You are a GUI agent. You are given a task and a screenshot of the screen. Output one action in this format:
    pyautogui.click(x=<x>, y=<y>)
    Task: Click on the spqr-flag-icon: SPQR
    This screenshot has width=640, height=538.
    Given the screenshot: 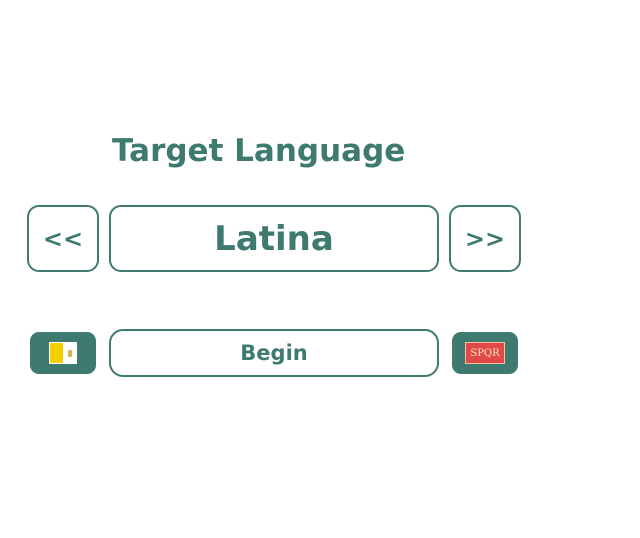 What is the action you would take?
    pyautogui.click(x=485, y=353)
    